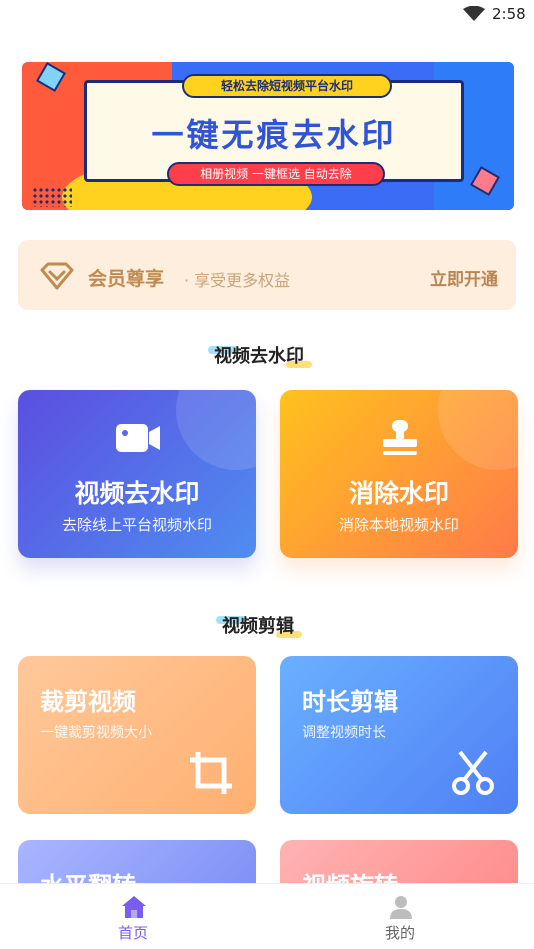  What do you see at coordinates (136, 525) in the screenshot?
I see `card-desc: 去除线上平台视频水印` at bounding box center [136, 525].